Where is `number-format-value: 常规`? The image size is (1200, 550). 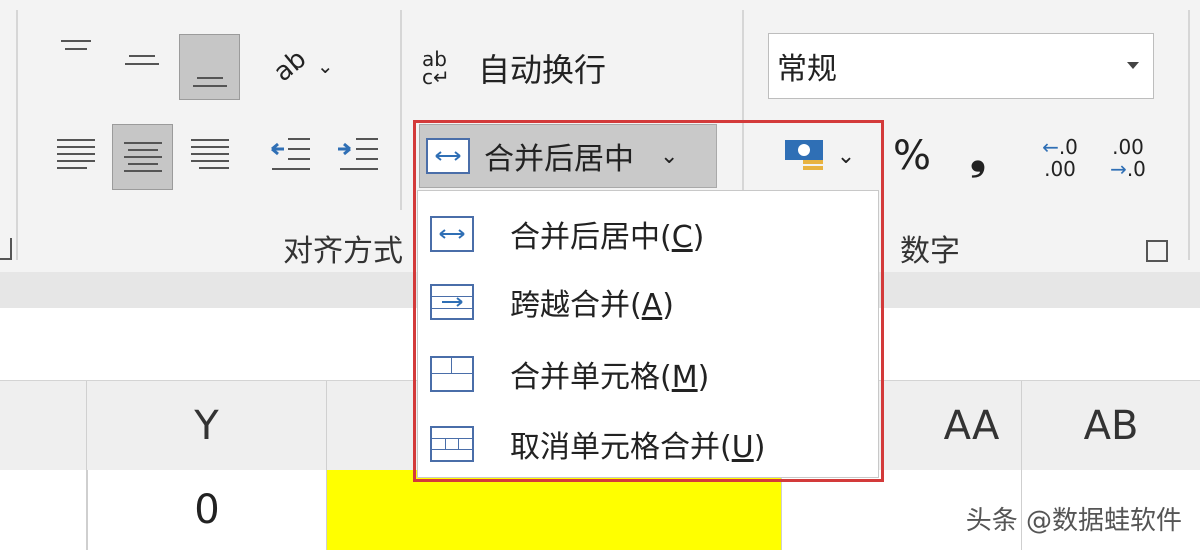 number-format-value: 常规 is located at coordinates (807, 69).